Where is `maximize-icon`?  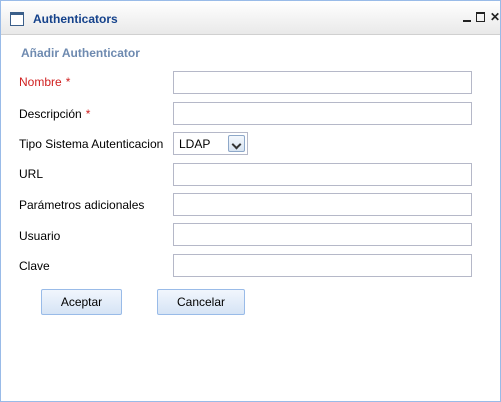 maximize-icon is located at coordinates (481, 17).